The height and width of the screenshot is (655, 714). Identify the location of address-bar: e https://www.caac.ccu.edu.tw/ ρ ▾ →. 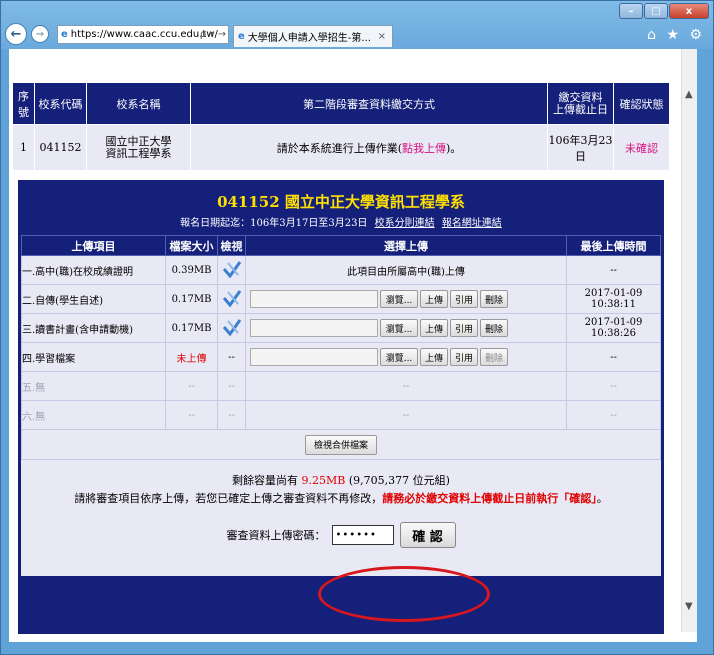
(143, 34).